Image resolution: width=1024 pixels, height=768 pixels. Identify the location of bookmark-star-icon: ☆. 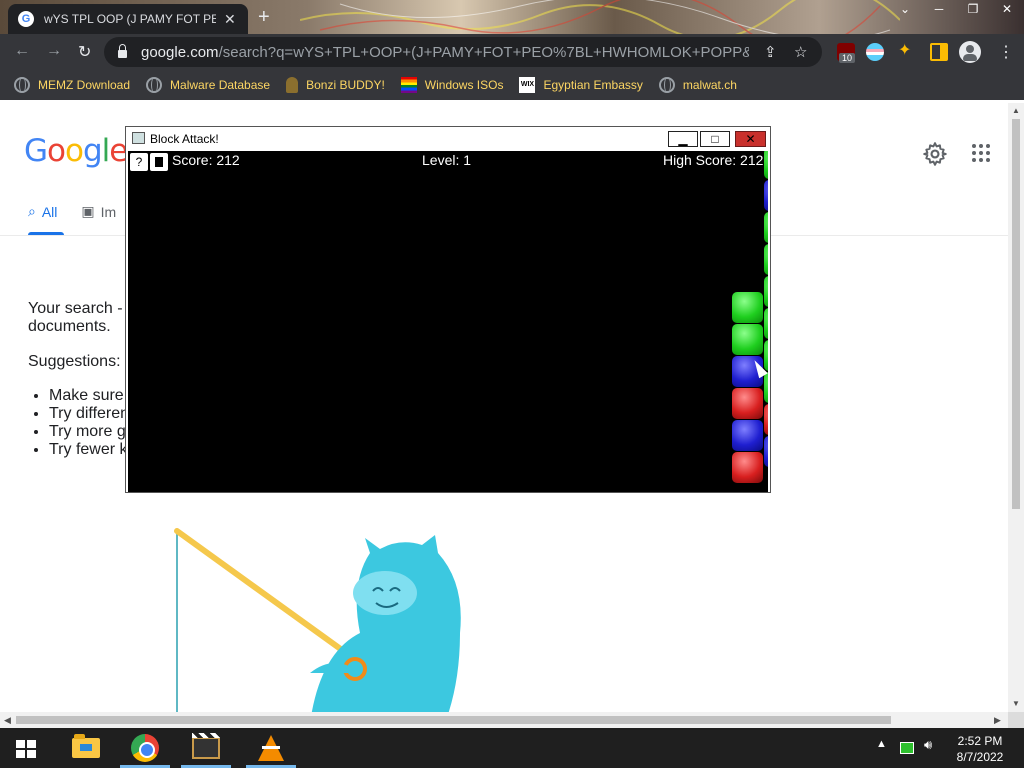
(800, 52).